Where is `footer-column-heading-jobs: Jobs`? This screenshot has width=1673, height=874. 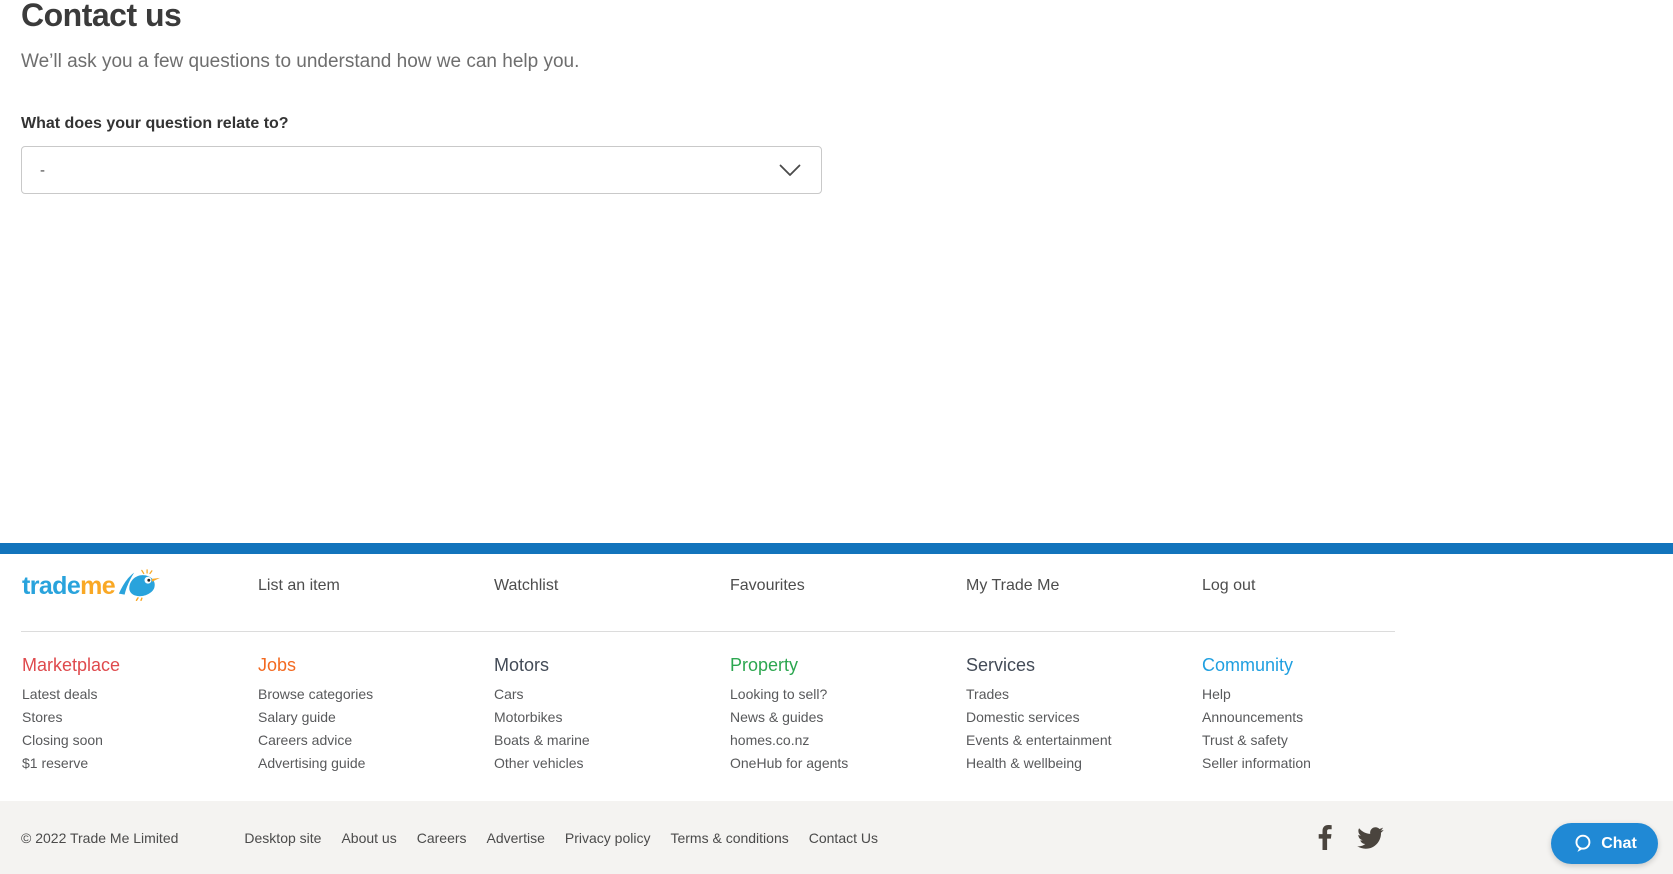
footer-column-heading-jobs: Jobs is located at coordinates (277, 665).